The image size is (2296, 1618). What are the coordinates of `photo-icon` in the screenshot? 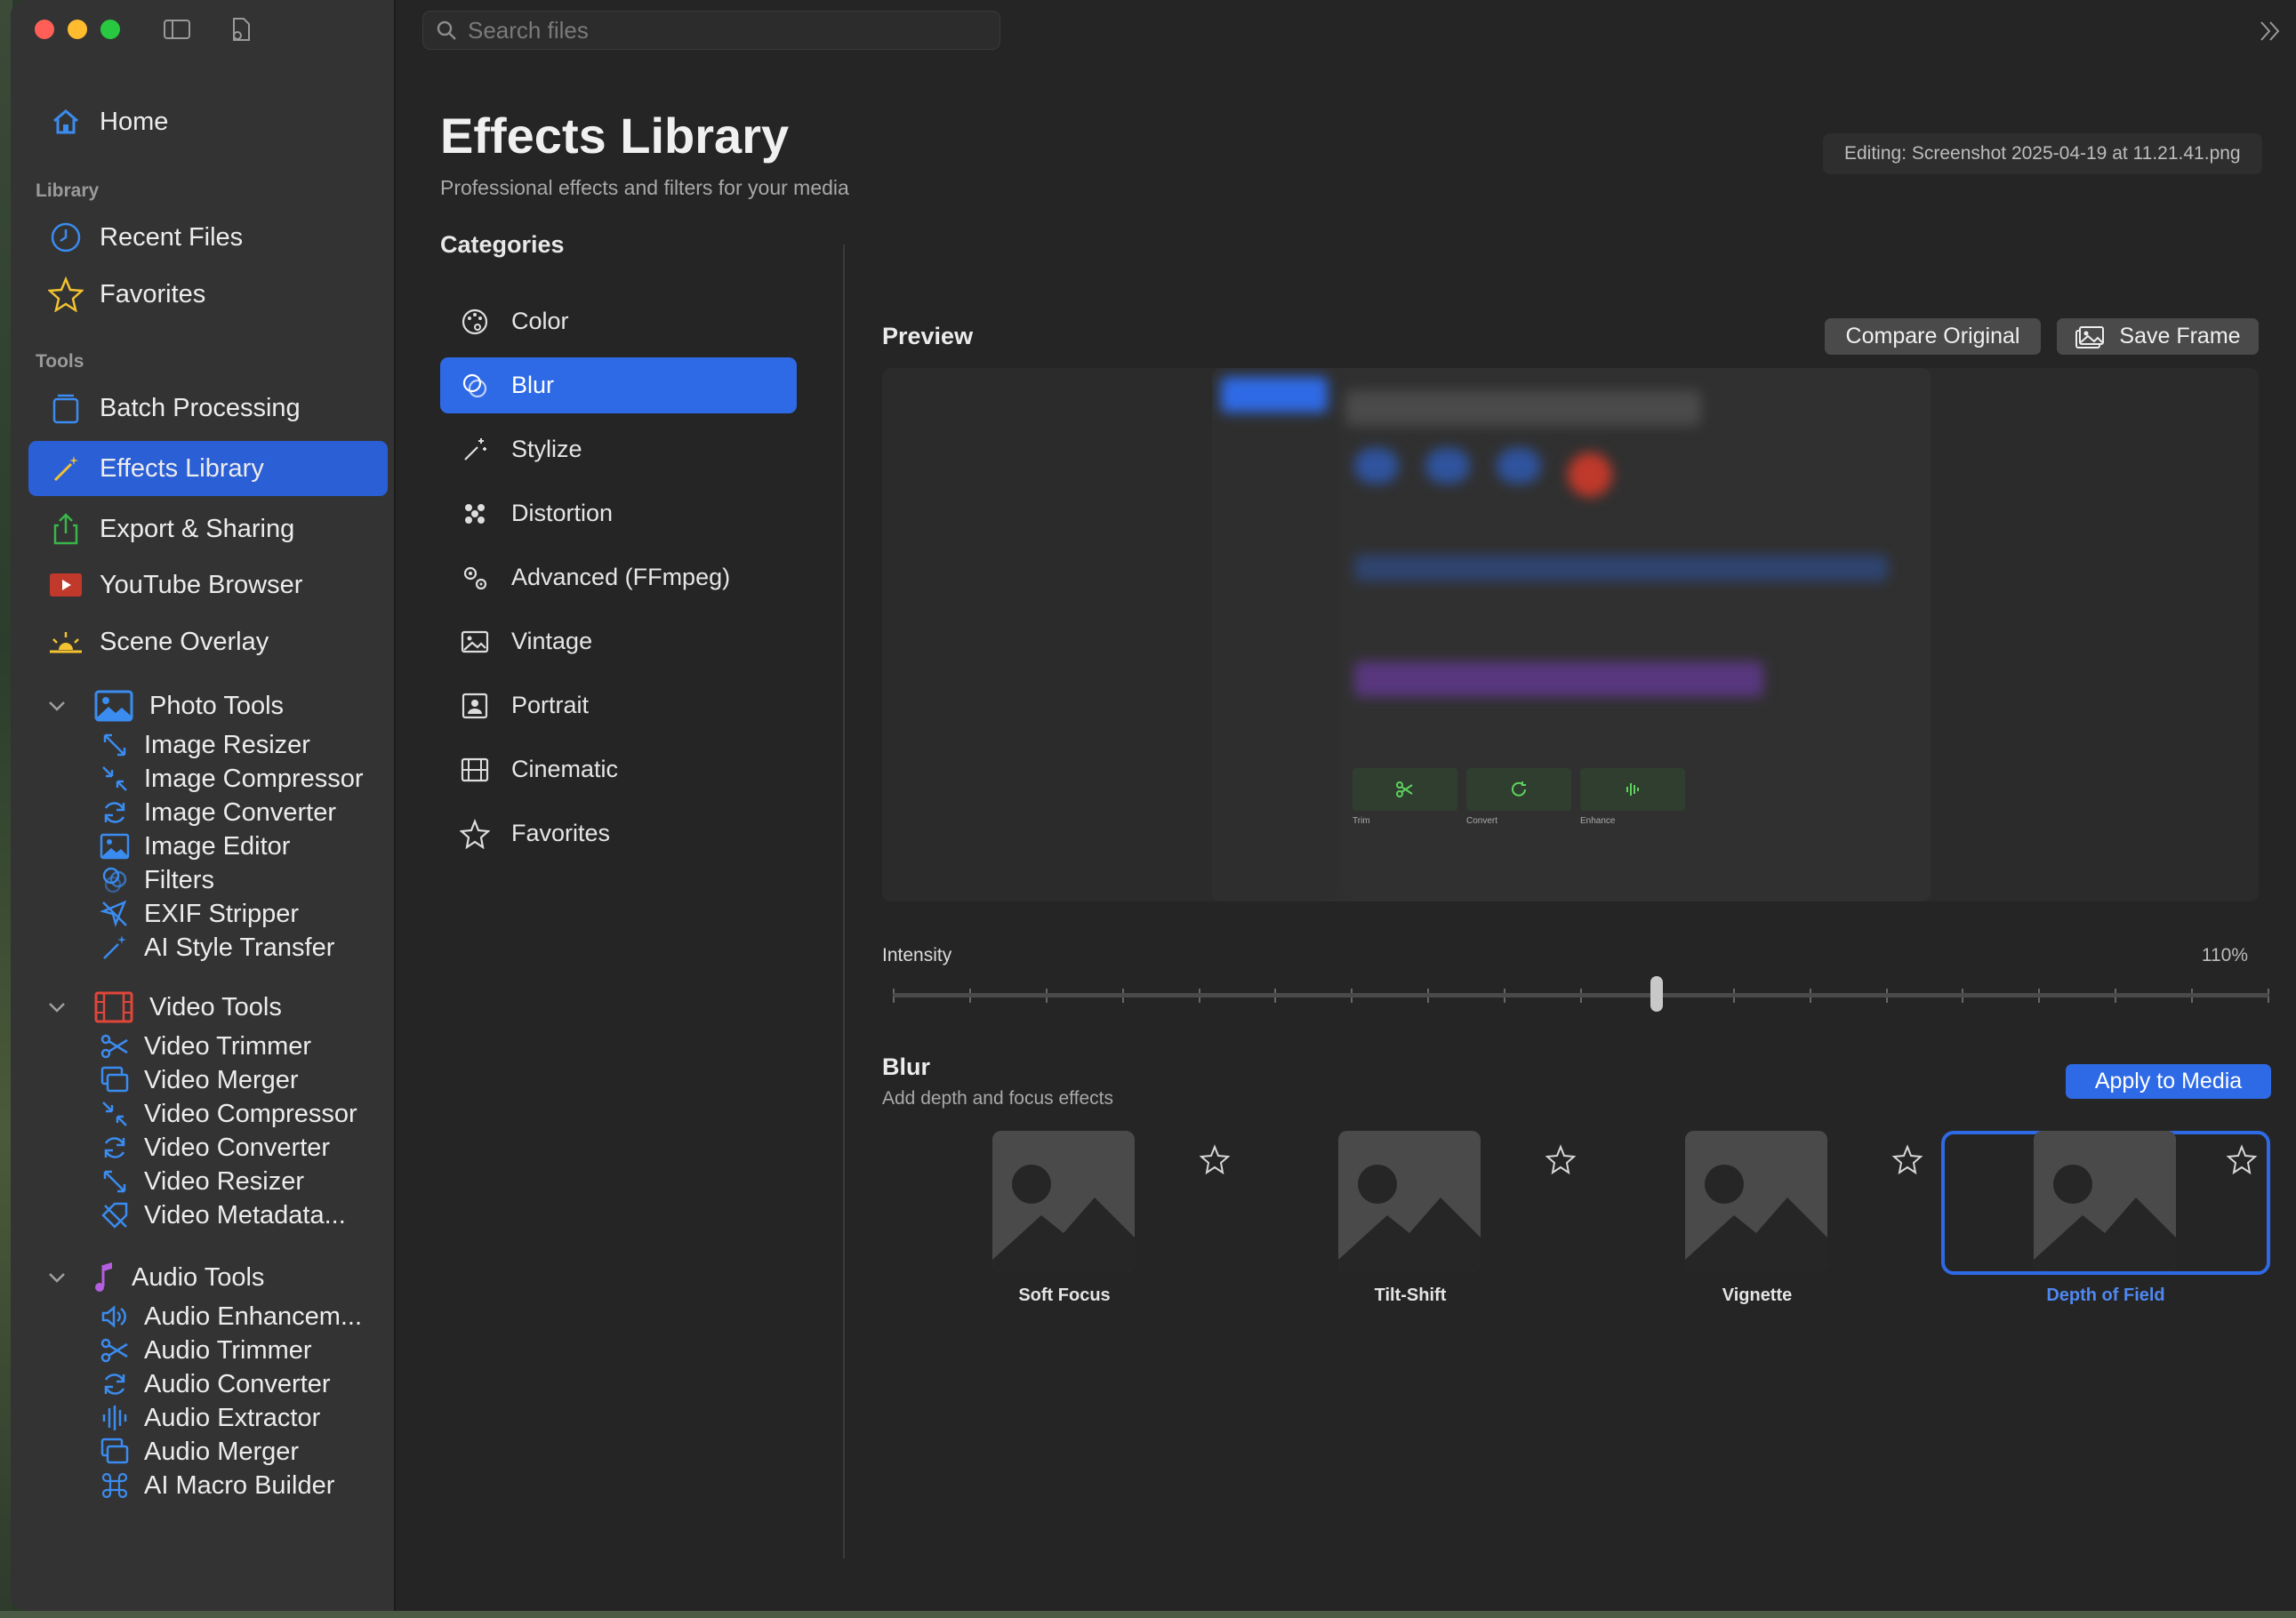 It's located at (115, 846).